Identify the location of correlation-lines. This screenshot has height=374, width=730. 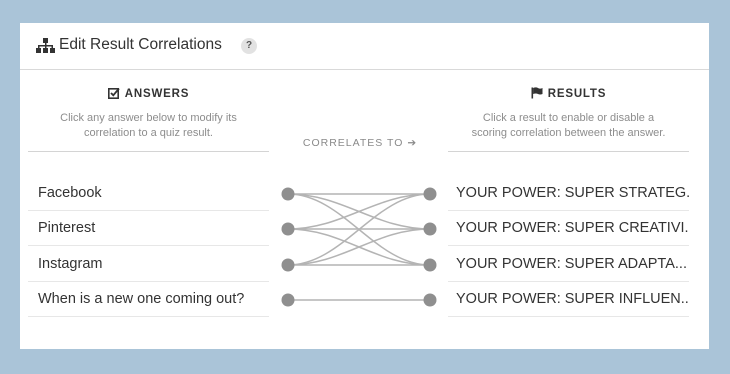
(359, 247).